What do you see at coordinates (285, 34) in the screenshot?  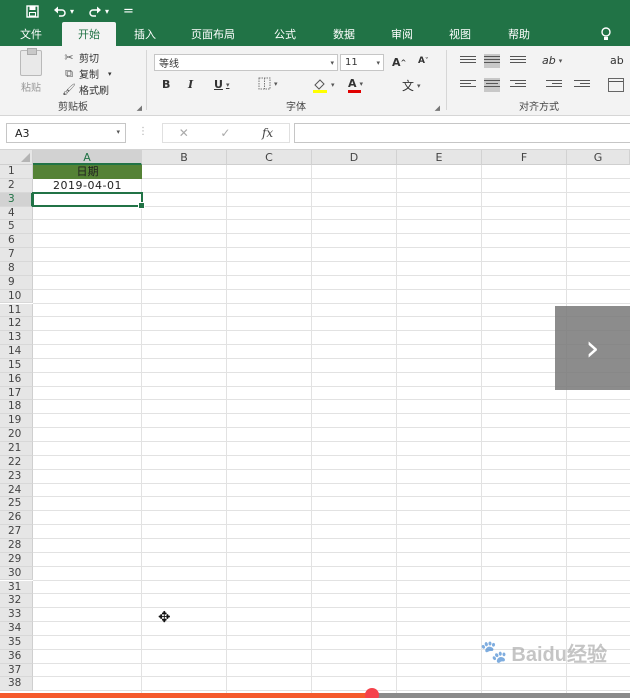 I see `tab-formulas: 公式` at bounding box center [285, 34].